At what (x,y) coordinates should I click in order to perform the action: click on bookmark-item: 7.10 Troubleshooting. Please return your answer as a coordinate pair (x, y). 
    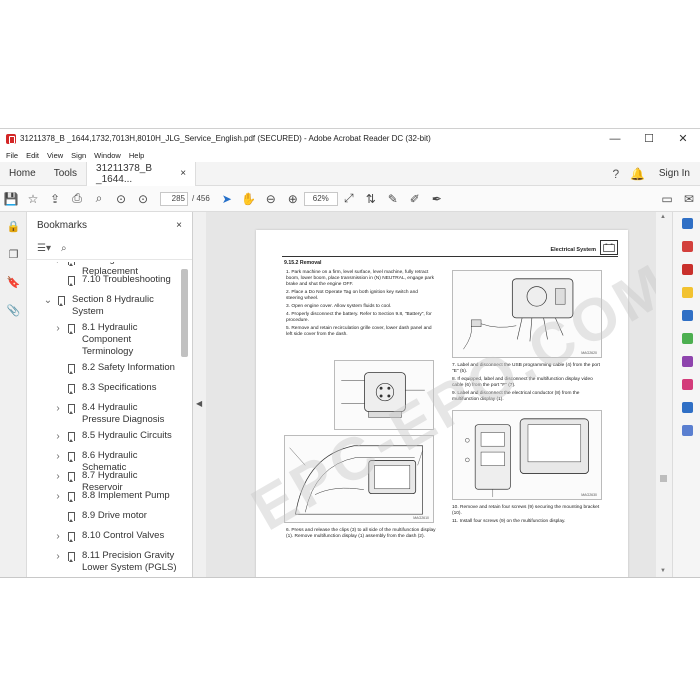
    Looking at the image, I should click on (104, 281).